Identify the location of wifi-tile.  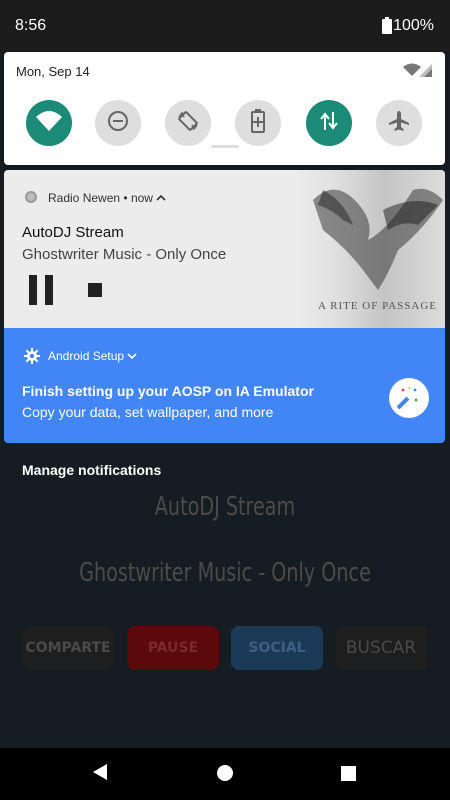
(49, 123).